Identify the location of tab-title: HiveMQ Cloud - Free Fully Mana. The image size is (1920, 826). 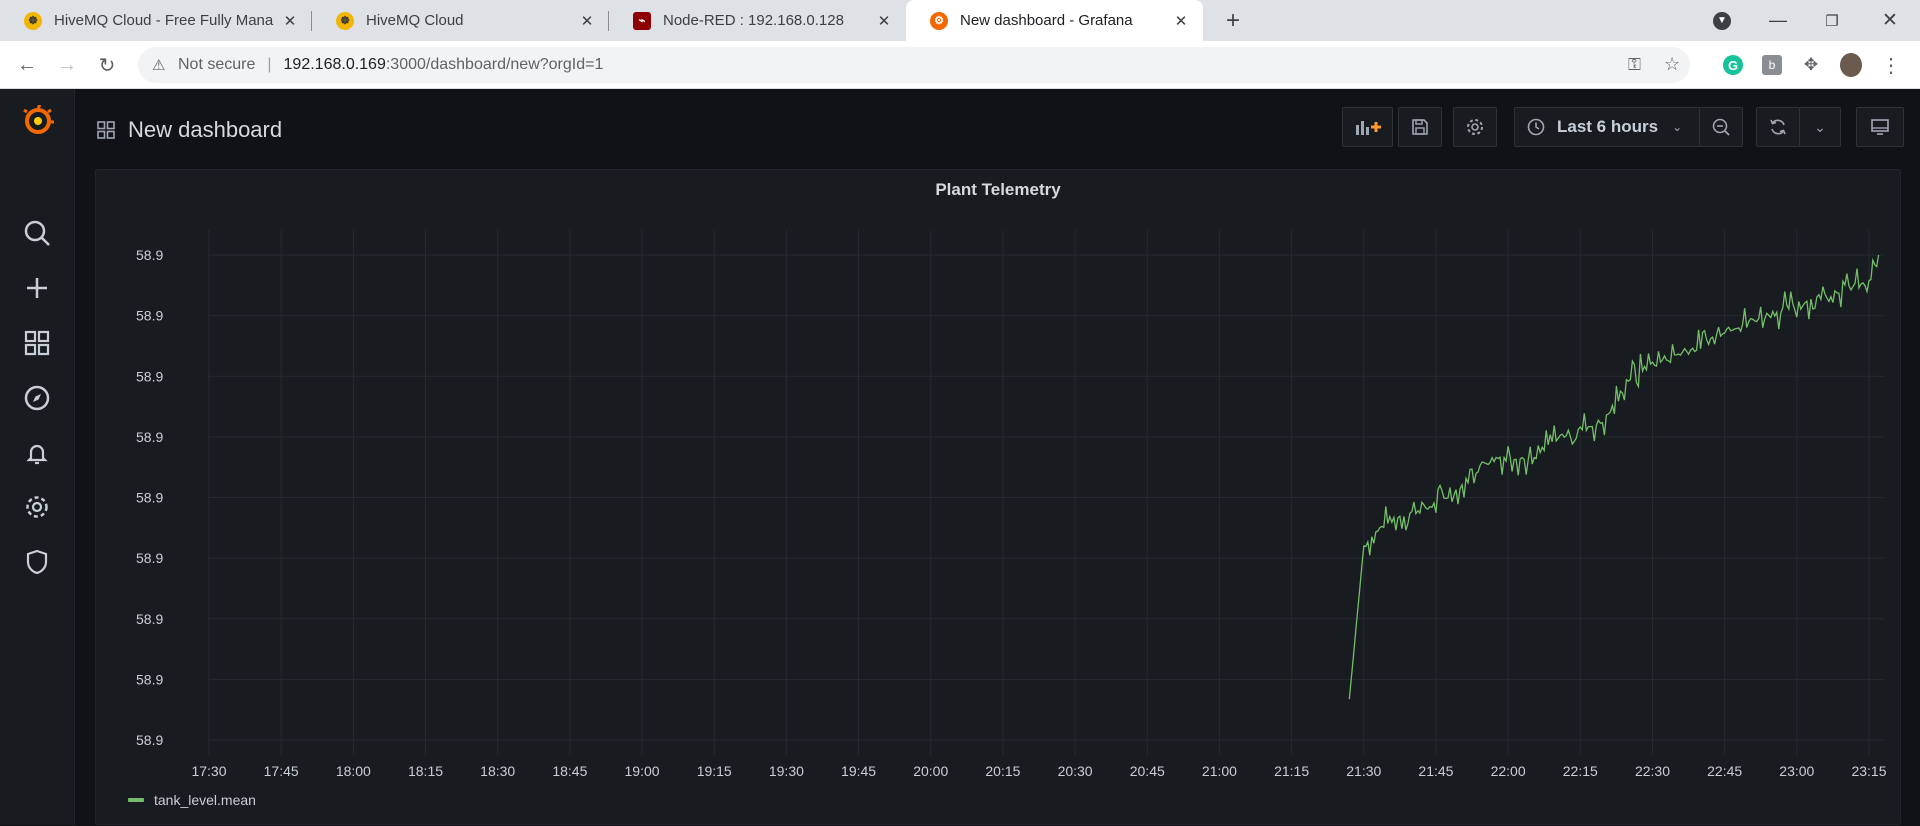
(164, 20).